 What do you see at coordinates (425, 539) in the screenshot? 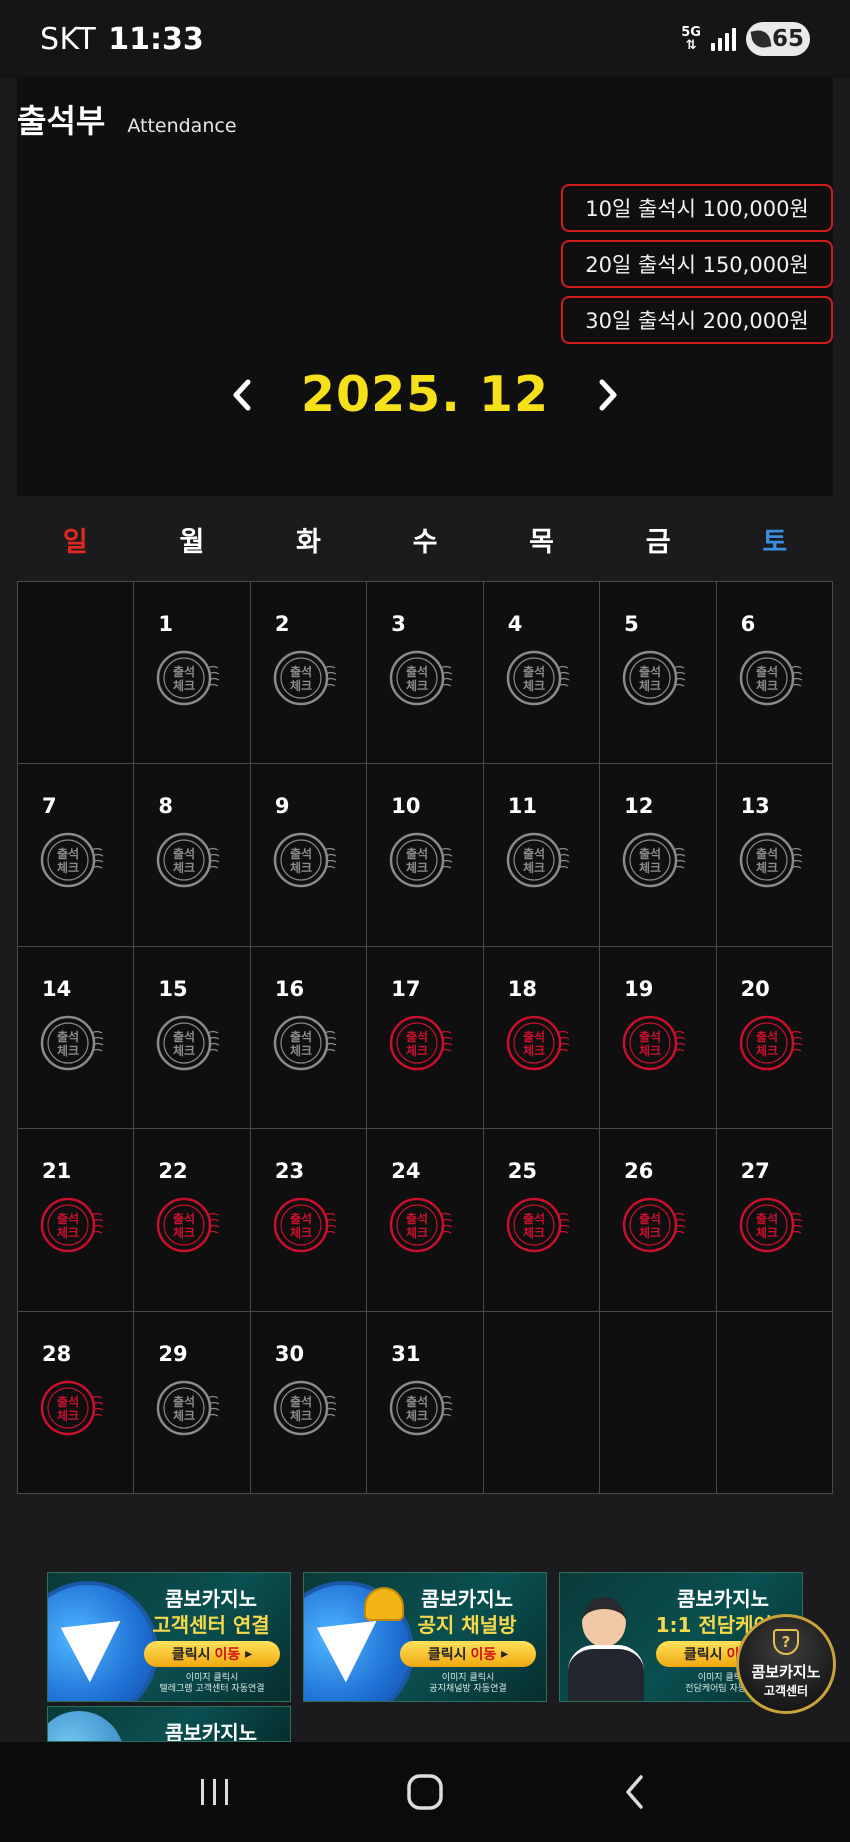
I see `weekday-header: 일 월 화 수 목 금 토` at bounding box center [425, 539].